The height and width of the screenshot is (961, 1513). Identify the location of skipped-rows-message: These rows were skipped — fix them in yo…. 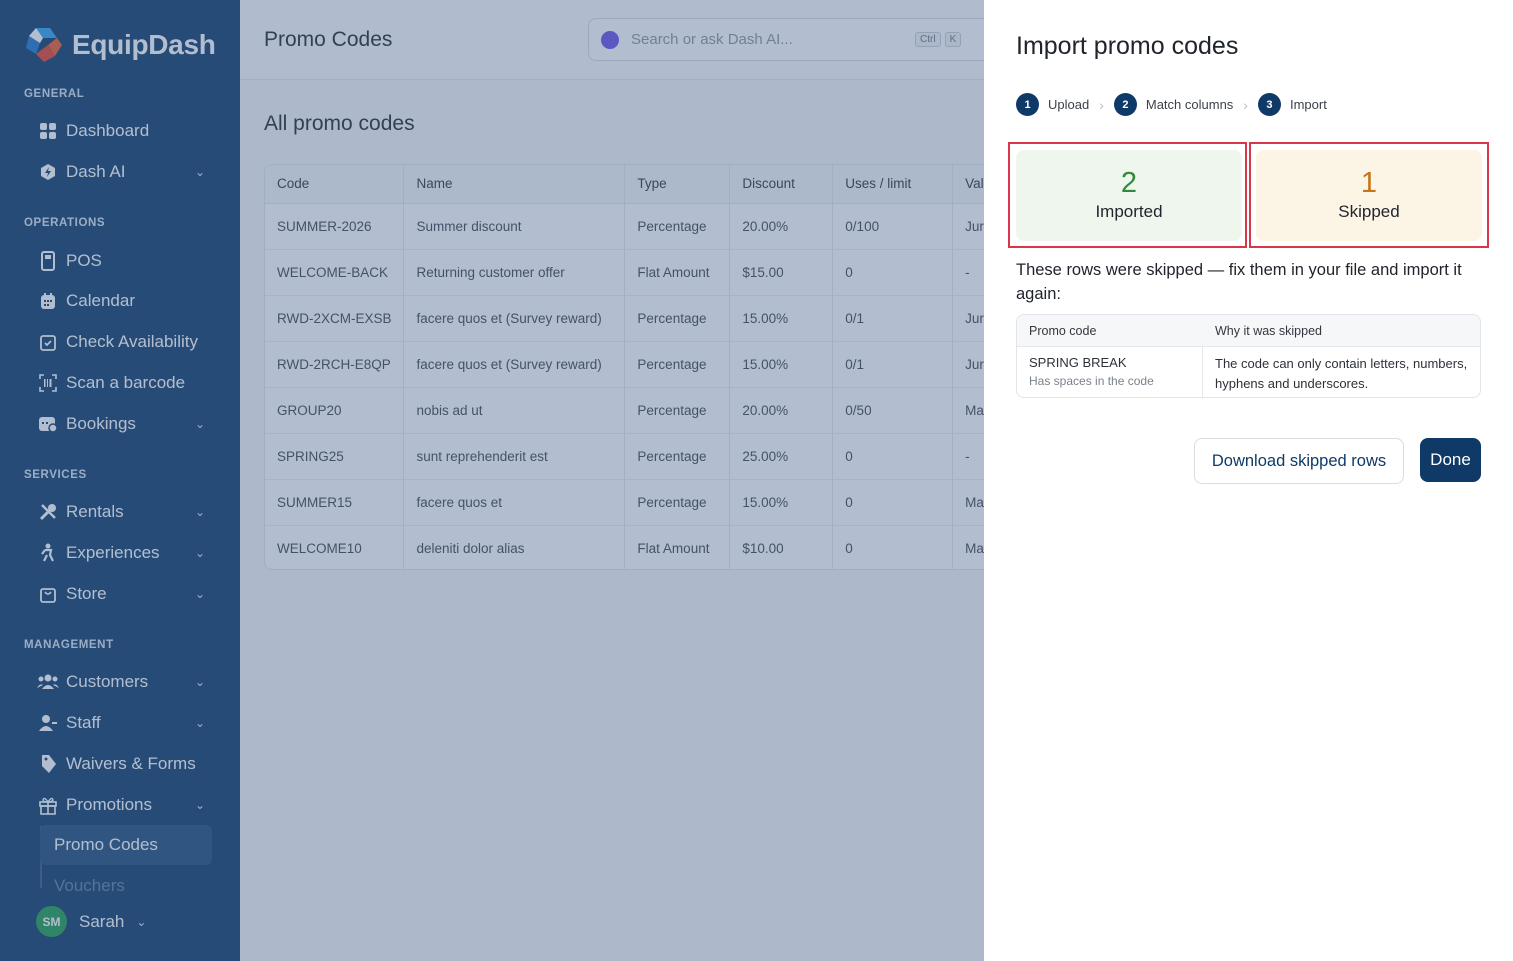
(1239, 282).